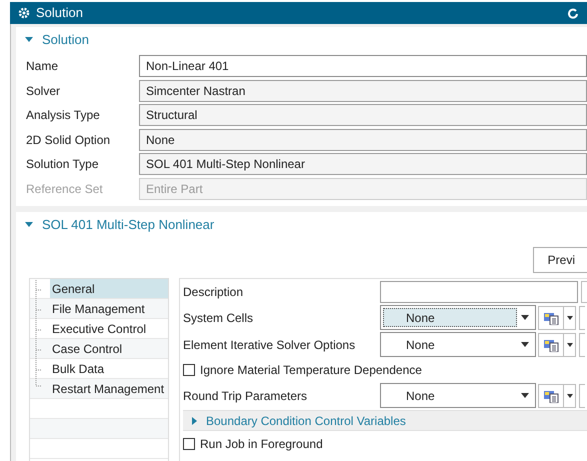 The height and width of the screenshot is (461, 587). I want to click on input-field: Simcenter Nastran, so click(363, 91).